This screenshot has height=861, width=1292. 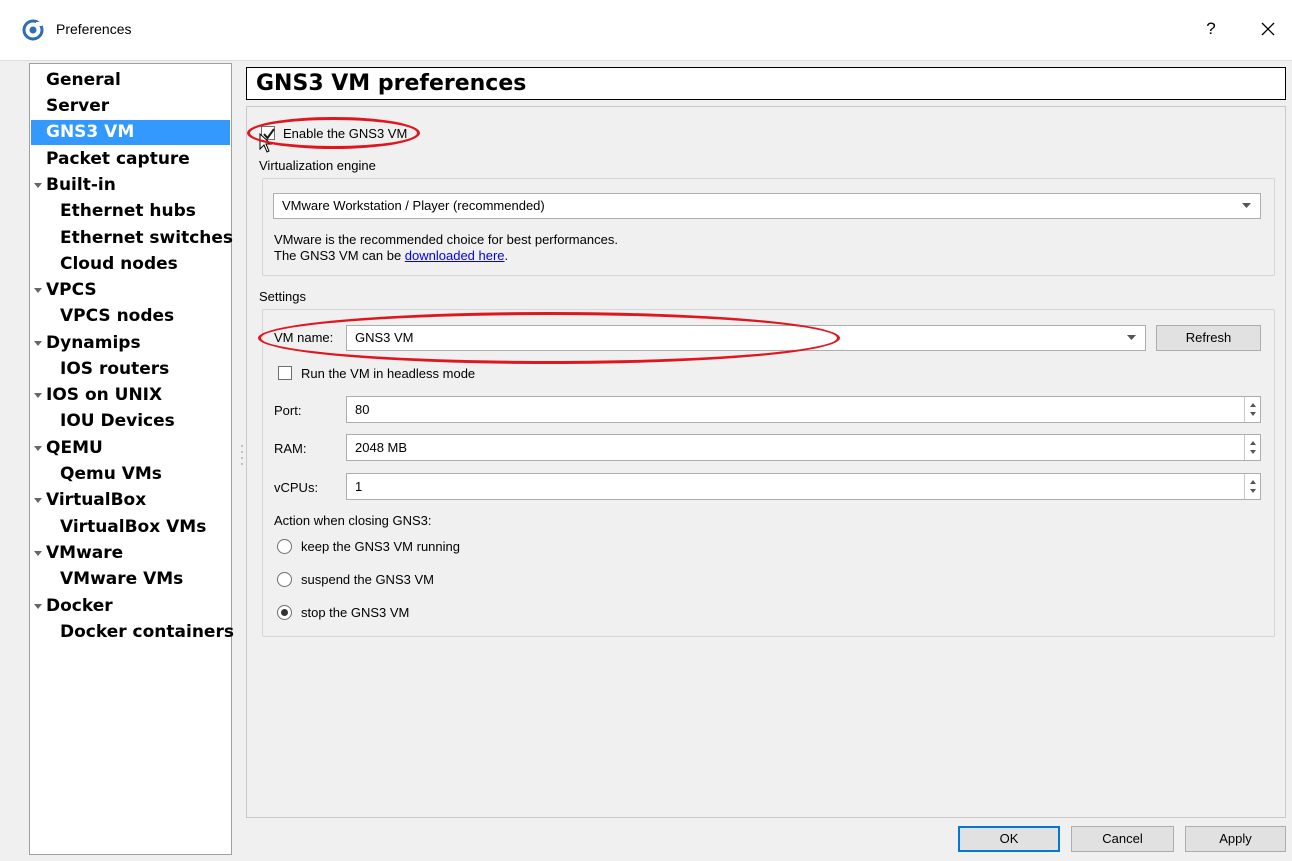 What do you see at coordinates (455, 255) in the screenshot?
I see `download-link: downloaded here` at bounding box center [455, 255].